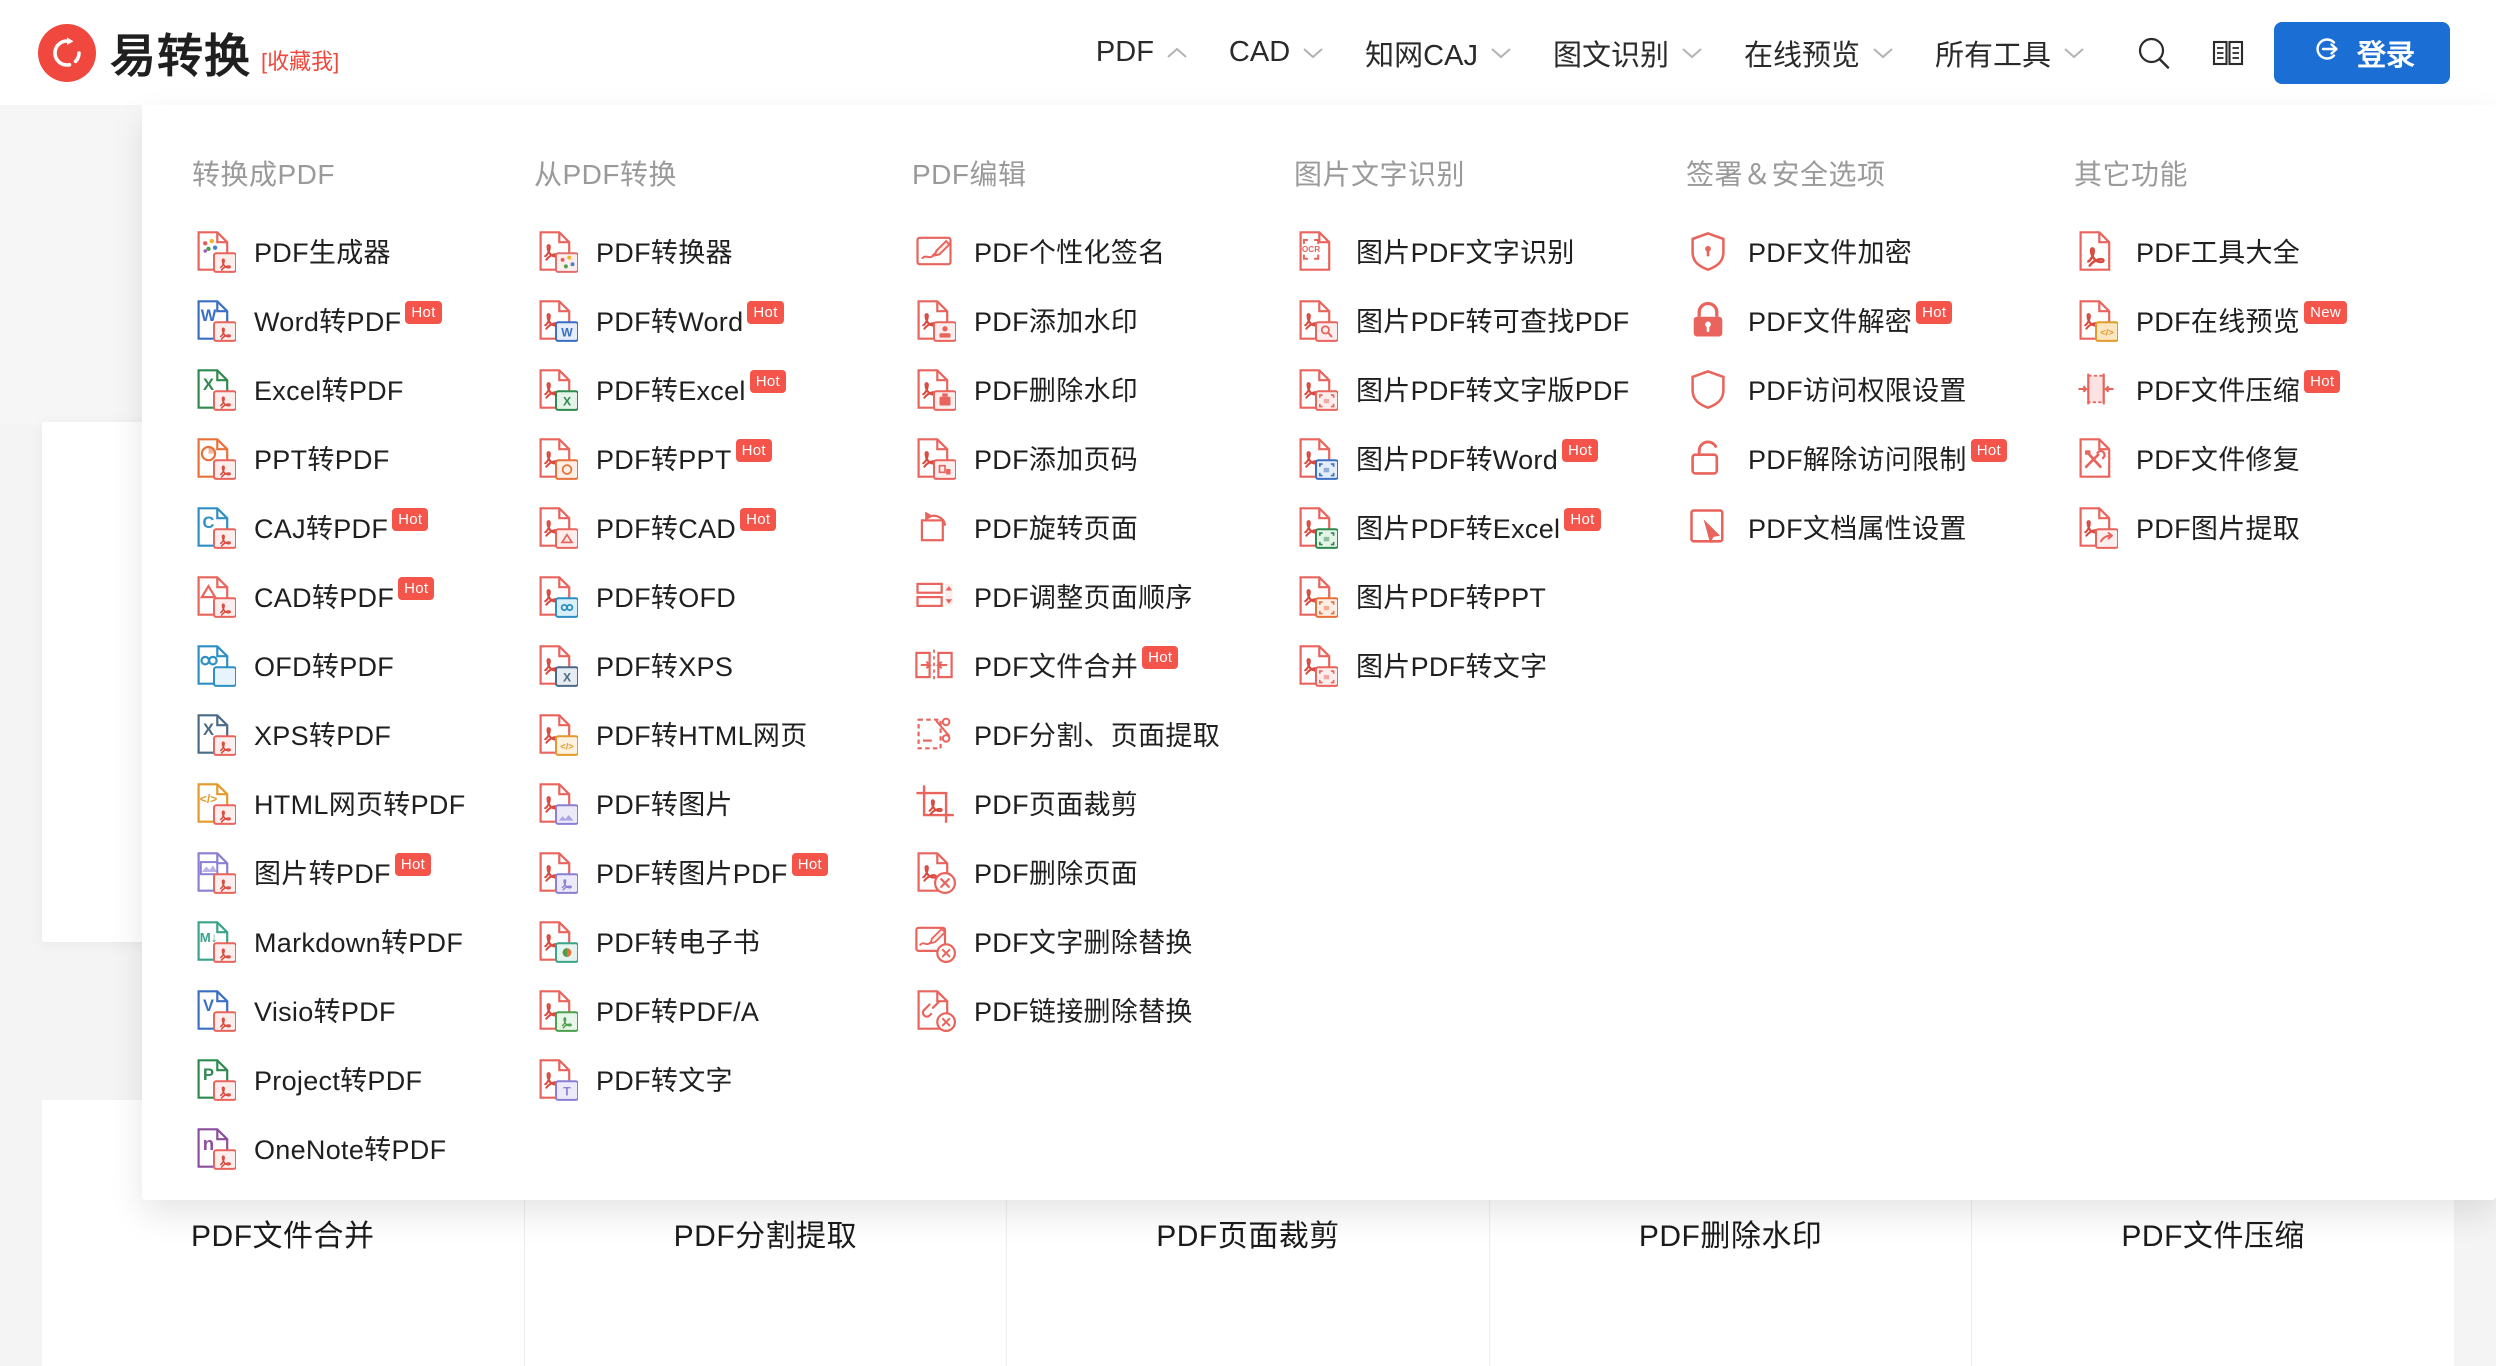  What do you see at coordinates (1142, 52) in the screenshot?
I see `nav-item-1: PDF` at bounding box center [1142, 52].